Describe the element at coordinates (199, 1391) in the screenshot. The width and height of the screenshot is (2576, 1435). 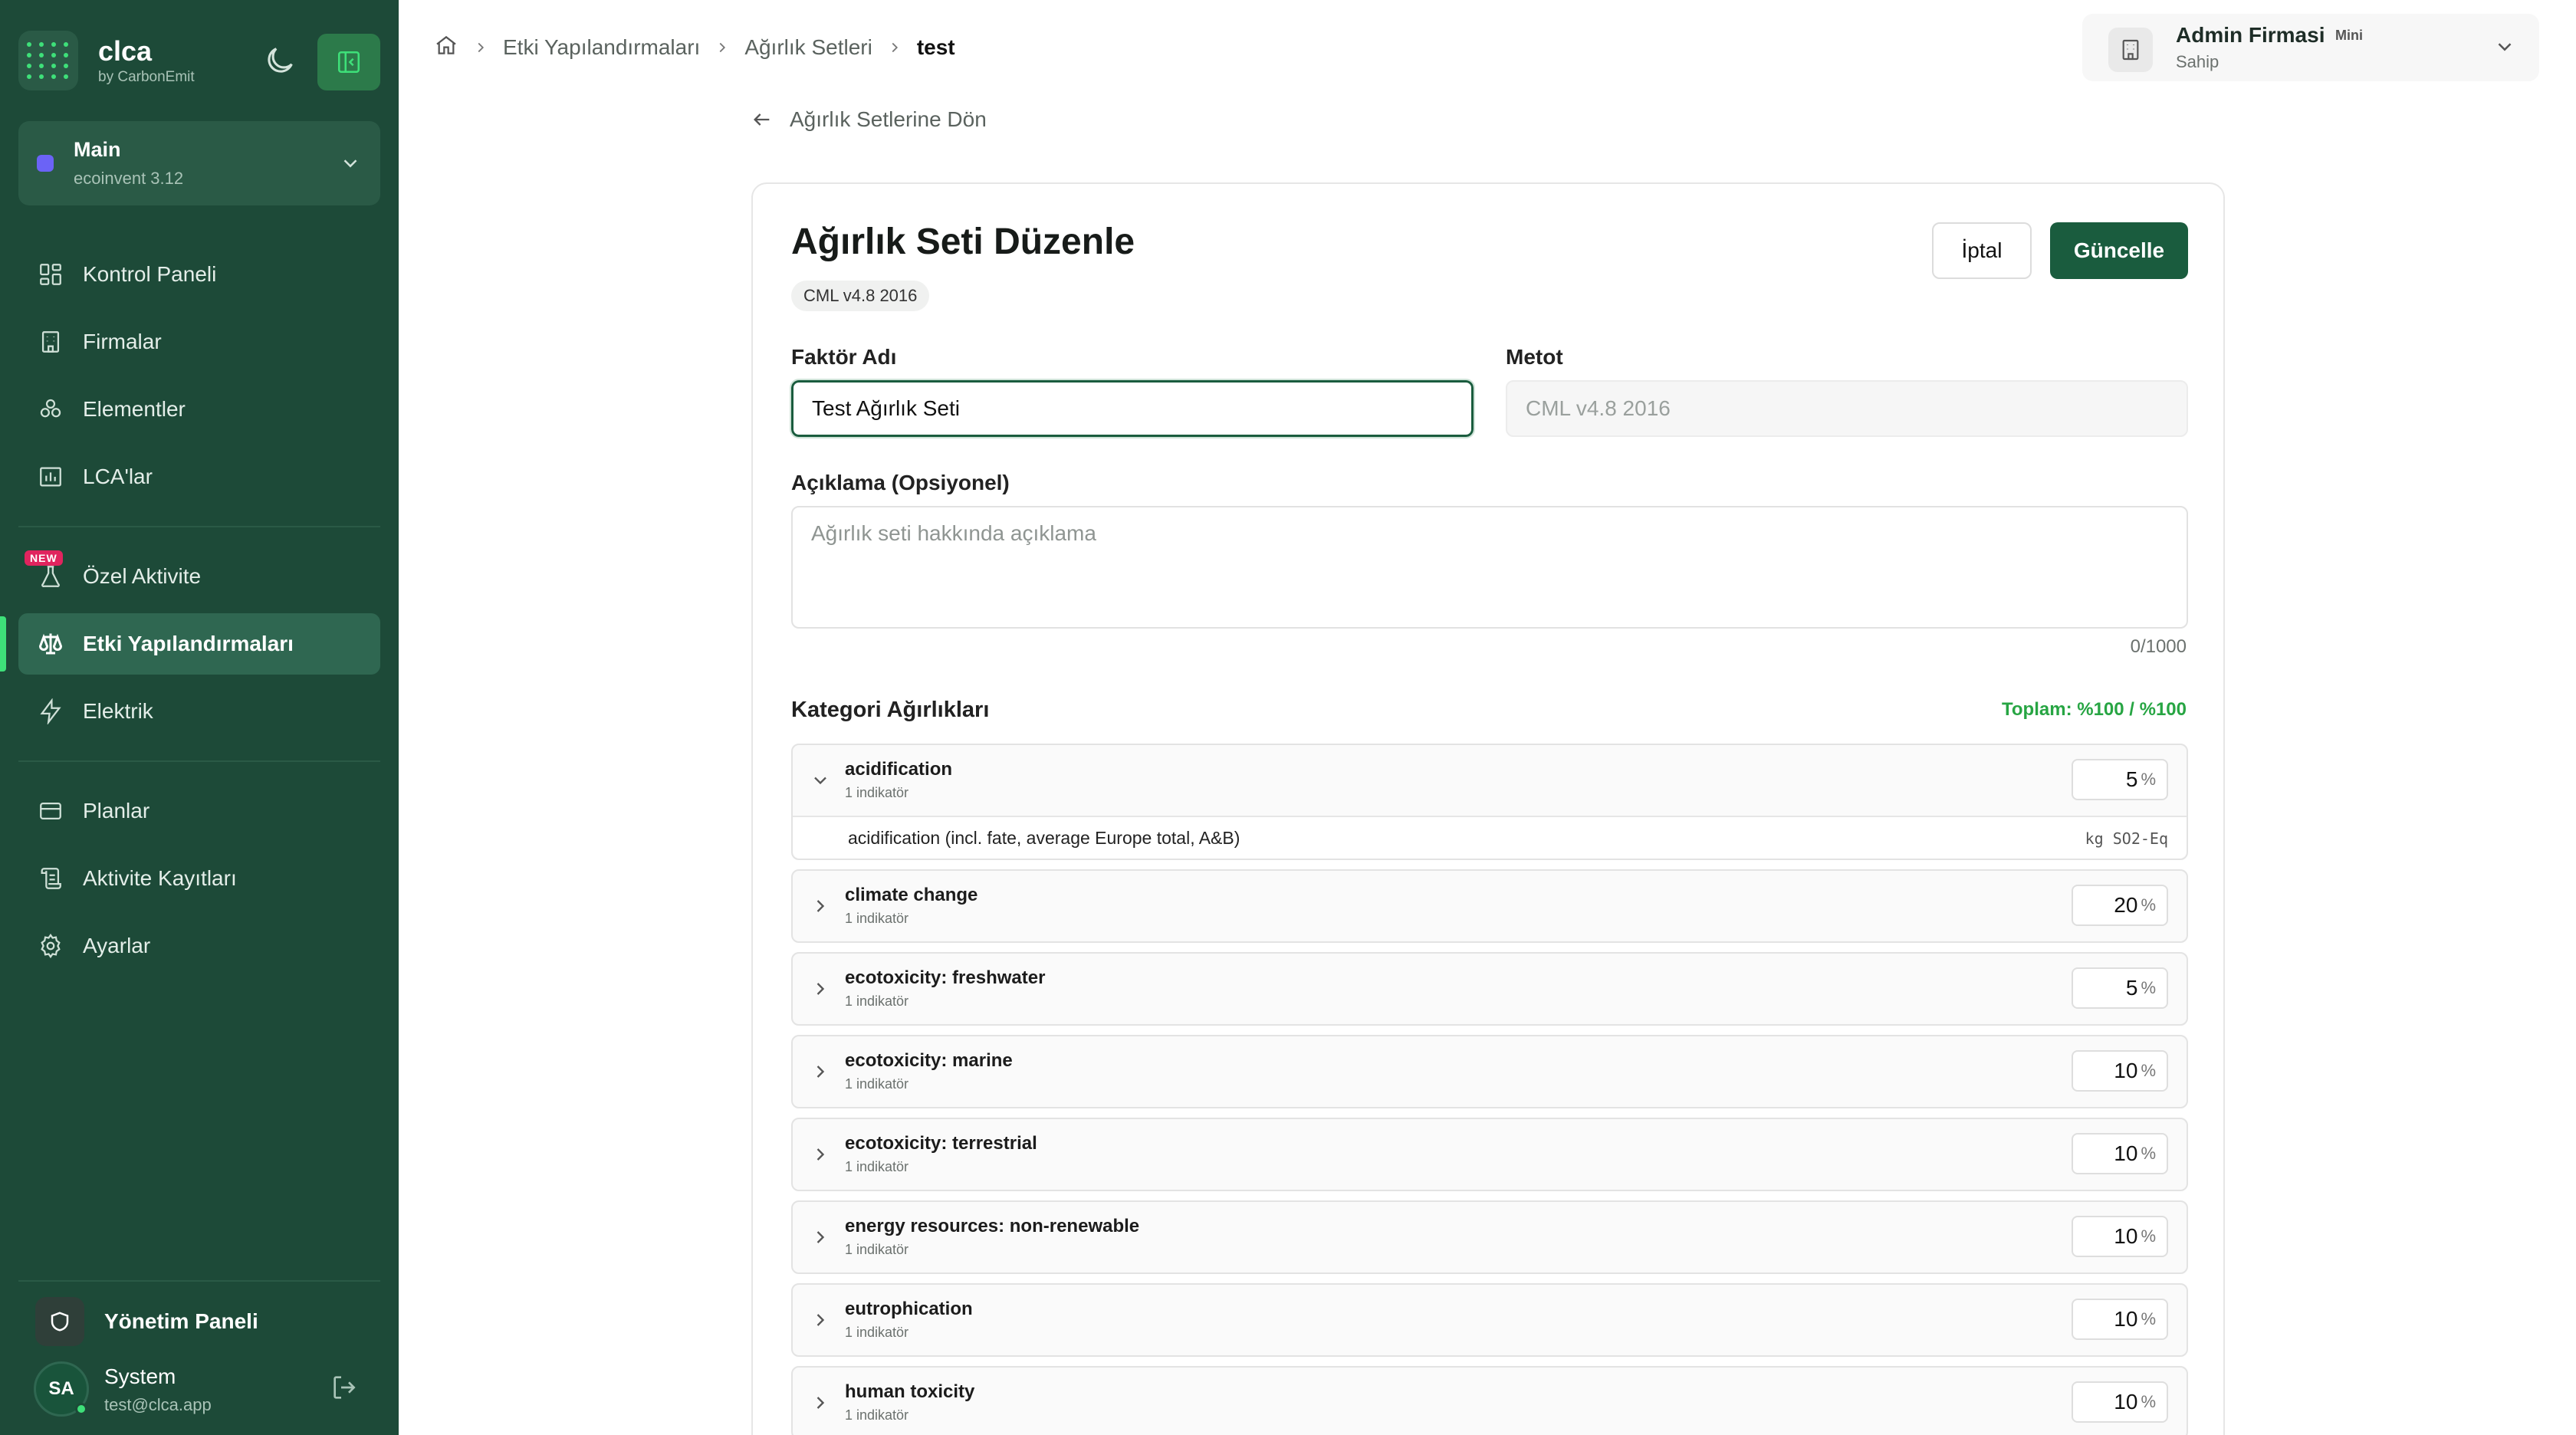
I see `user-profile: SA System test@clca.app` at that location.